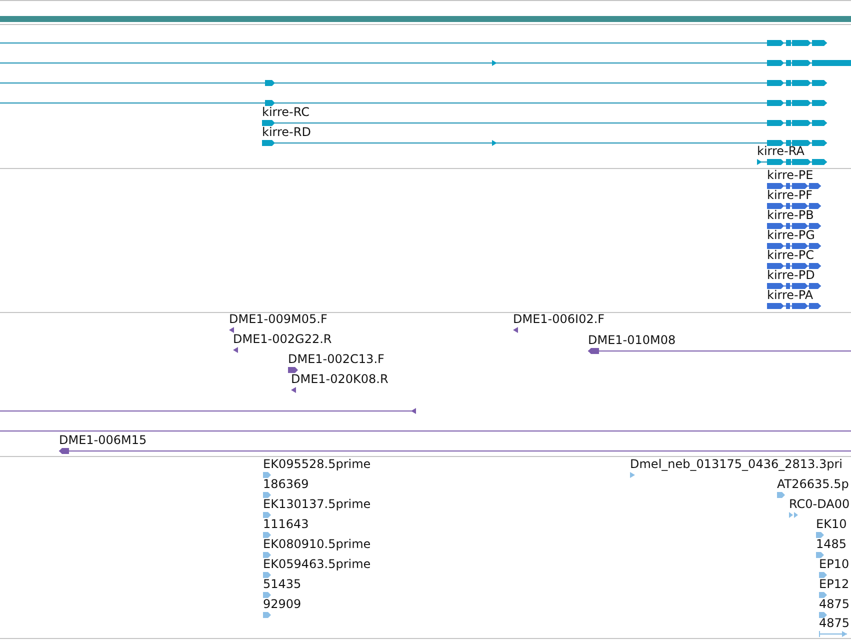  What do you see at coordinates (317, 544) in the screenshot?
I see `feature-label: EK080910.5prime` at bounding box center [317, 544].